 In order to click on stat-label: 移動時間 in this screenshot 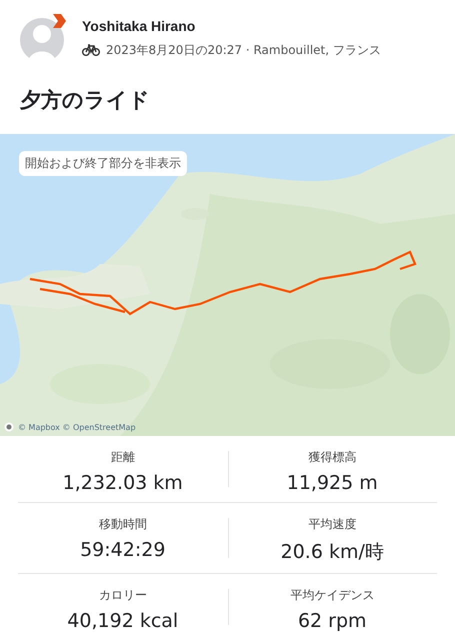, I will do `click(122, 524)`.